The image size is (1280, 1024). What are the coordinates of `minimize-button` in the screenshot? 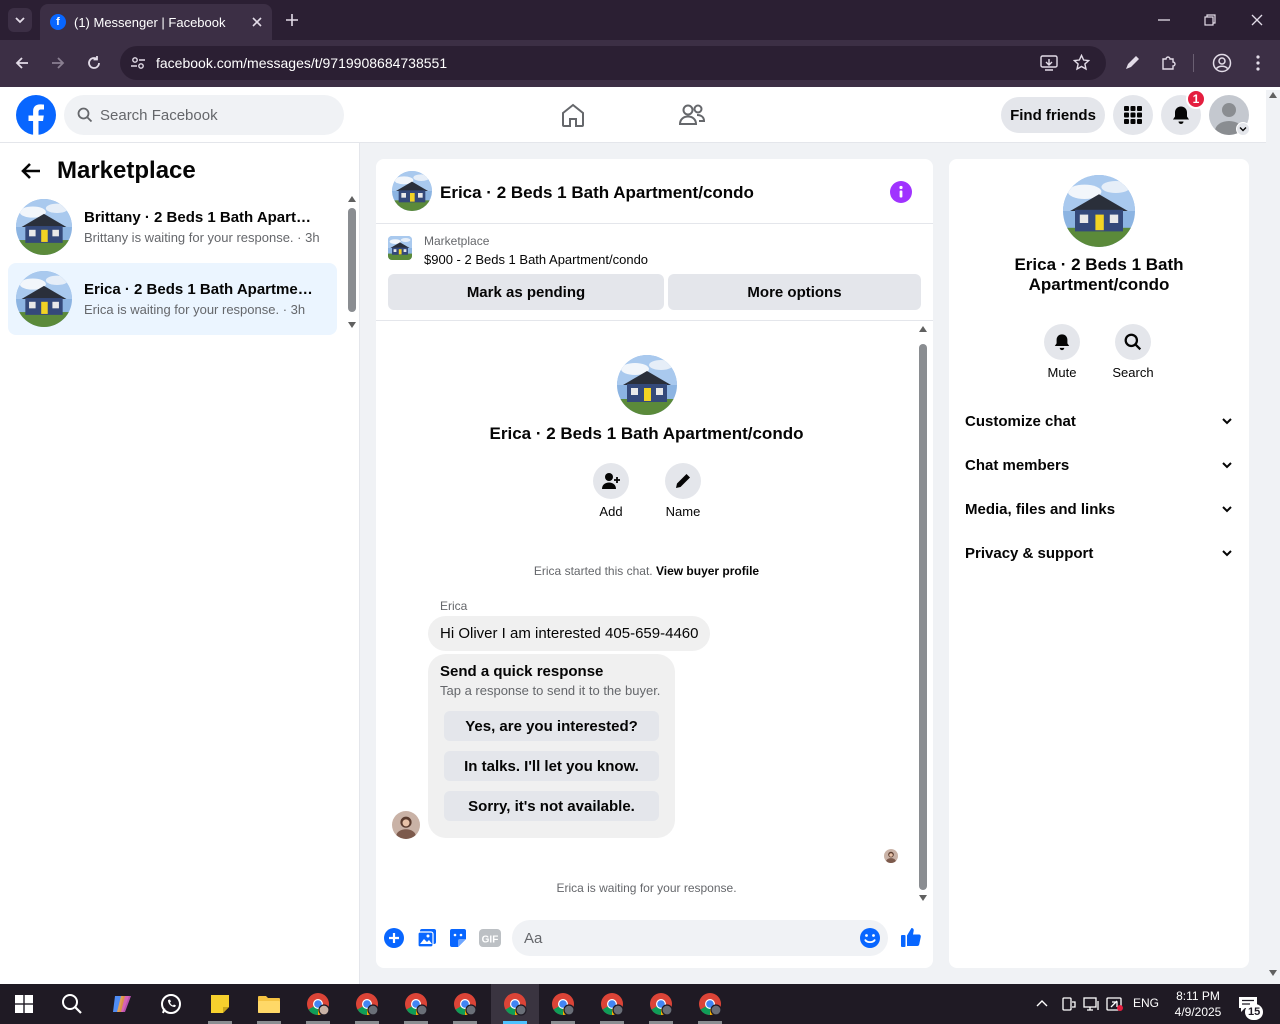 It's located at (1164, 20).